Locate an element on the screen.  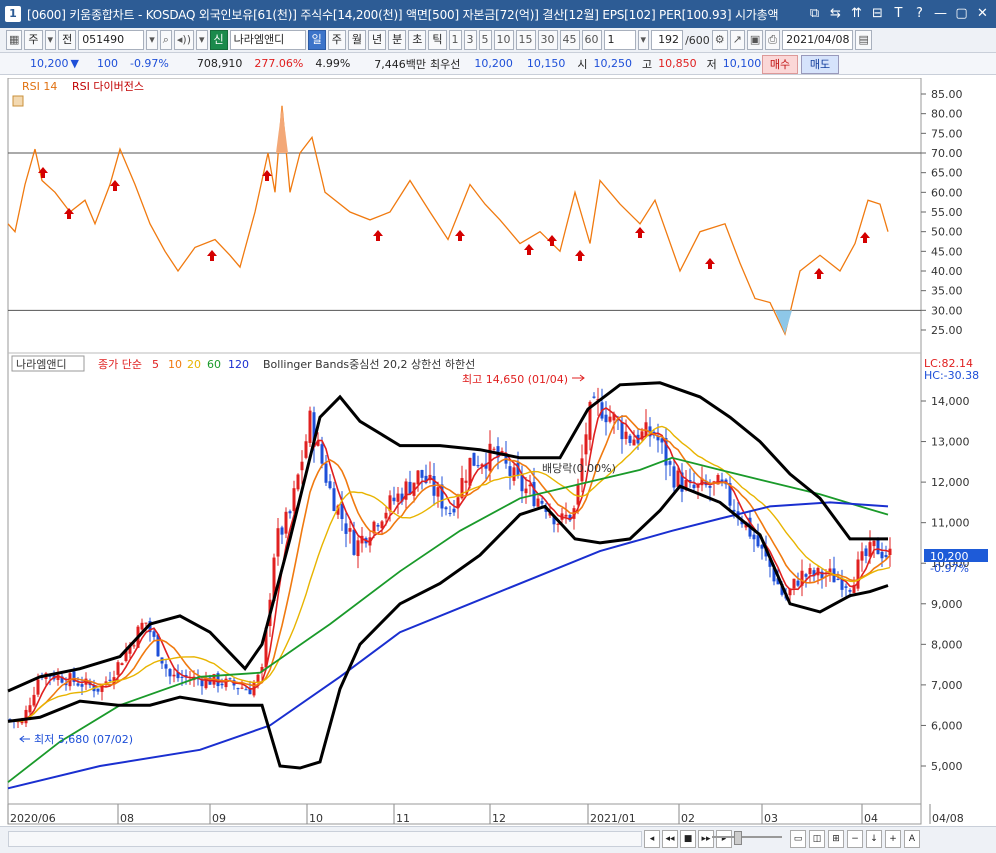
scroll-first-icon: ◂◂ is located at coordinates (670, 839).